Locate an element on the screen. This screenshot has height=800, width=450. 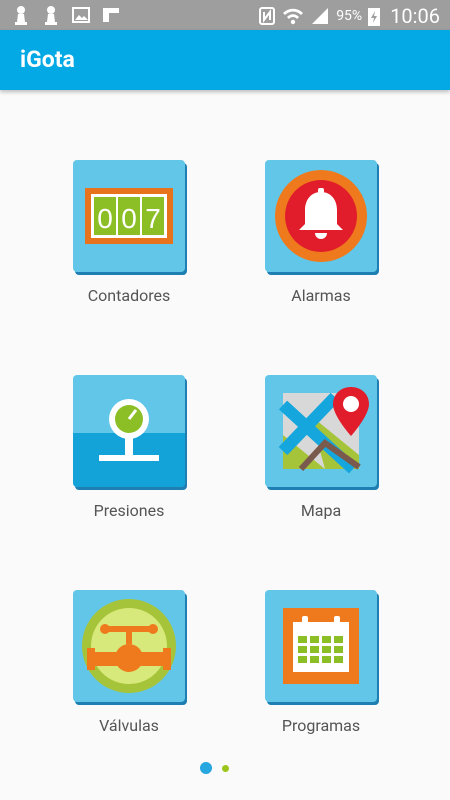
menu-tile-contadores: 0 0 7 Contadores is located at coordinates (129, 232).